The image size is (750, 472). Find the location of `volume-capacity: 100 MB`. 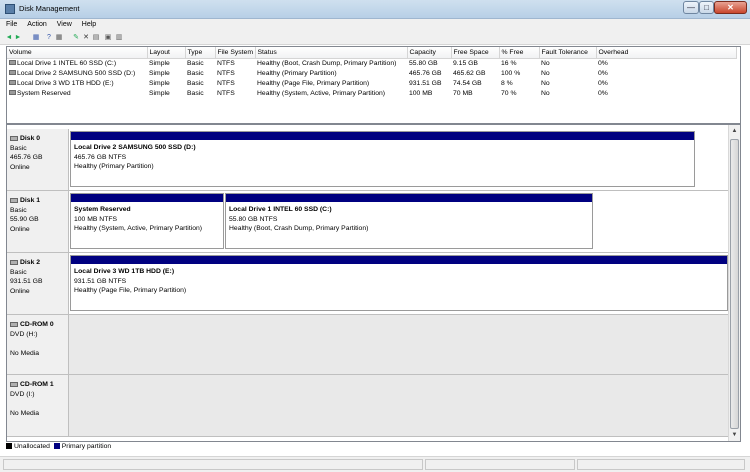

volume-capacity: 100 MB is located at coordinates (421, 93).